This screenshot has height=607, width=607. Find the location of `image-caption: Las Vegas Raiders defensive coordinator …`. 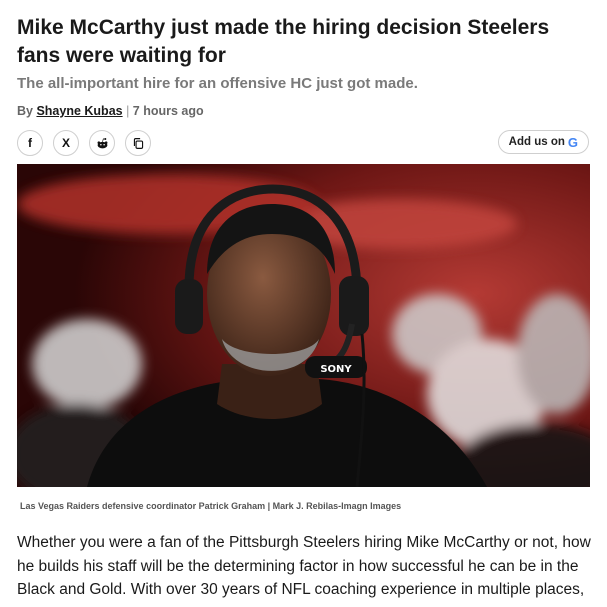

image-caption: Las Vegas Raiders defensive coordinator … is located at coordinates (211, 506).